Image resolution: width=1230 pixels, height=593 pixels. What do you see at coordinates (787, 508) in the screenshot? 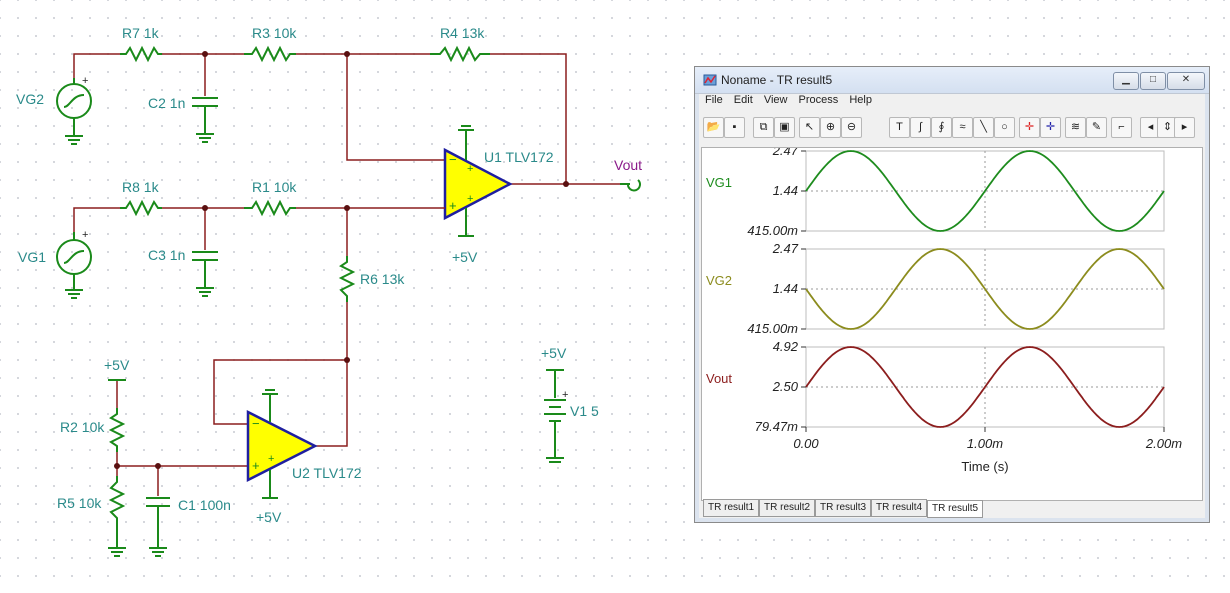
I see `tab-tr-result2: TR result2` at bounding box center [787, 508].